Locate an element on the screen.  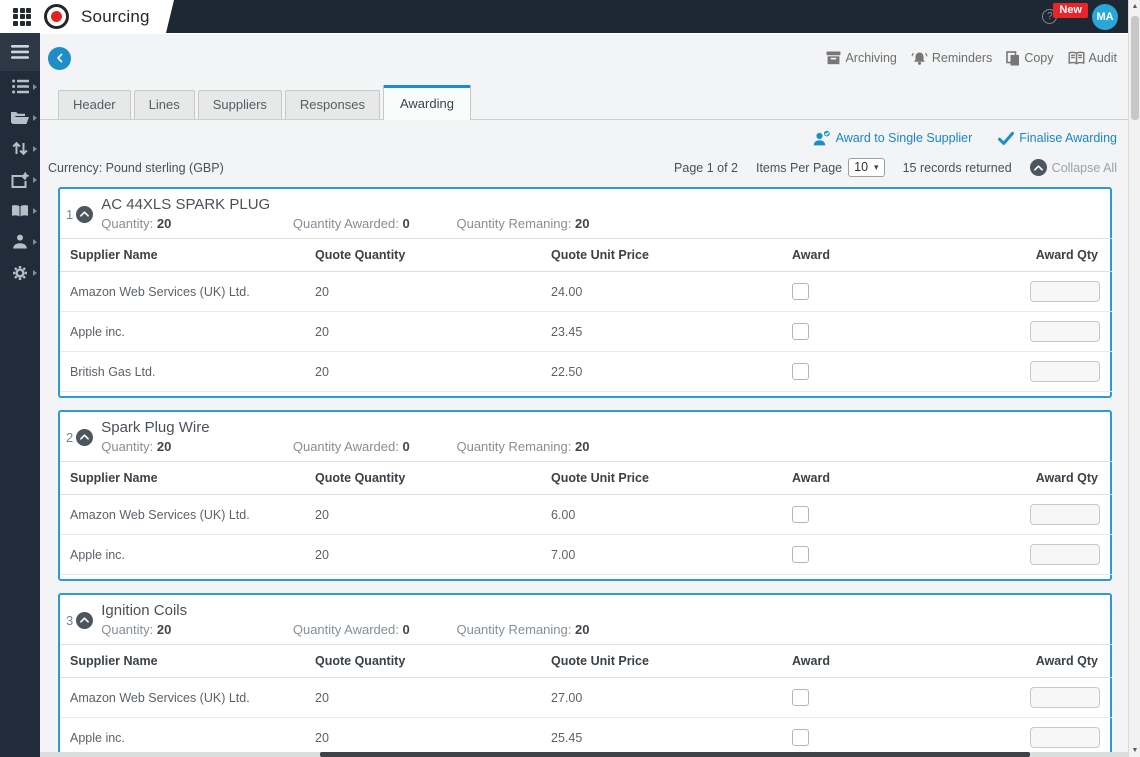
supplier-name-cell: Apple inc. is located at coordinates (182, 554).